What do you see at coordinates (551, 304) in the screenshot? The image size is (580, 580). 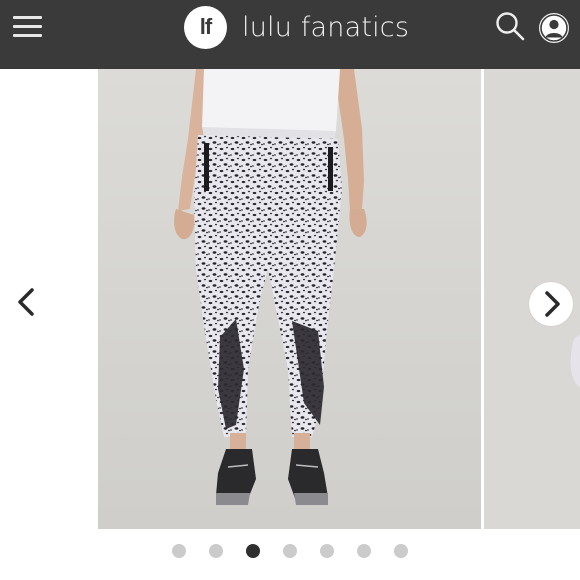 I see `chevron-right-icon` at bounding box center [551, 304].